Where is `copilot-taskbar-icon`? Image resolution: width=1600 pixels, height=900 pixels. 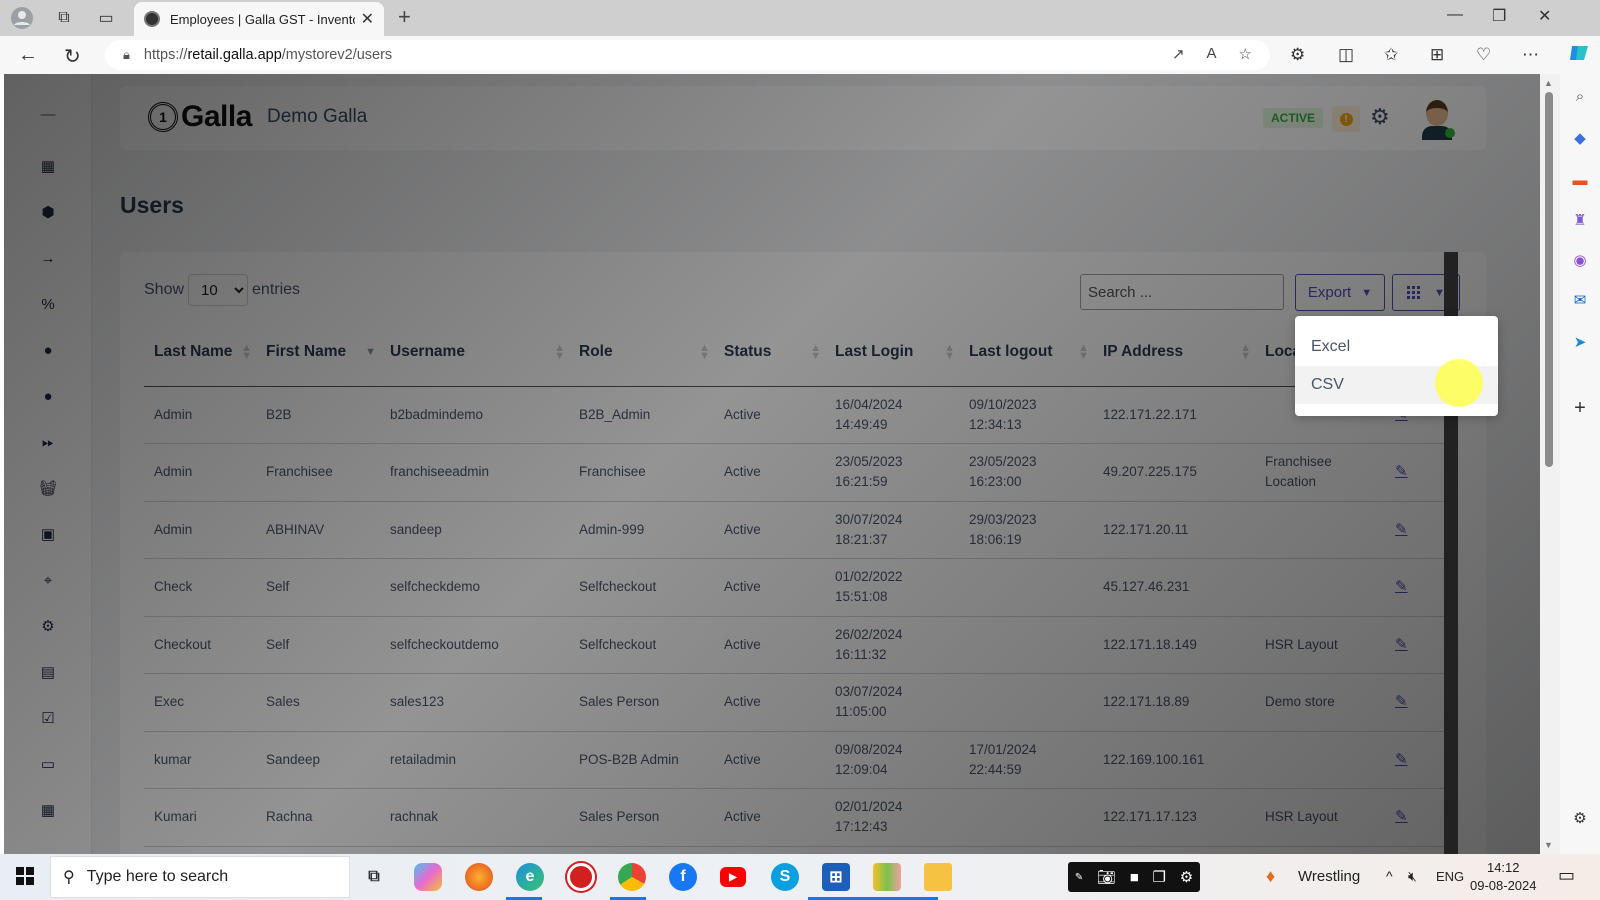
copilot-taskbar-icon is located at coordinates (428, 877).